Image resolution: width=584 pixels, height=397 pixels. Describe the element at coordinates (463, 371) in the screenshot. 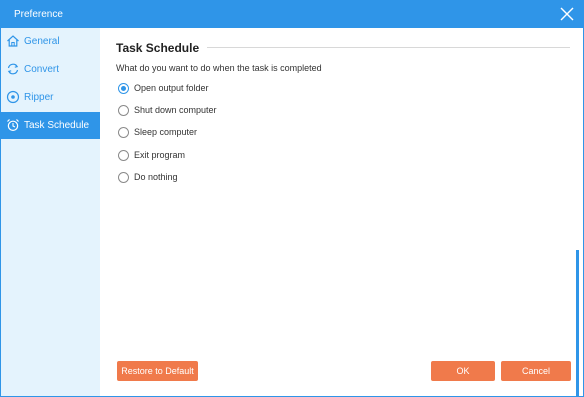

I see `ok-button: OK` at that location.